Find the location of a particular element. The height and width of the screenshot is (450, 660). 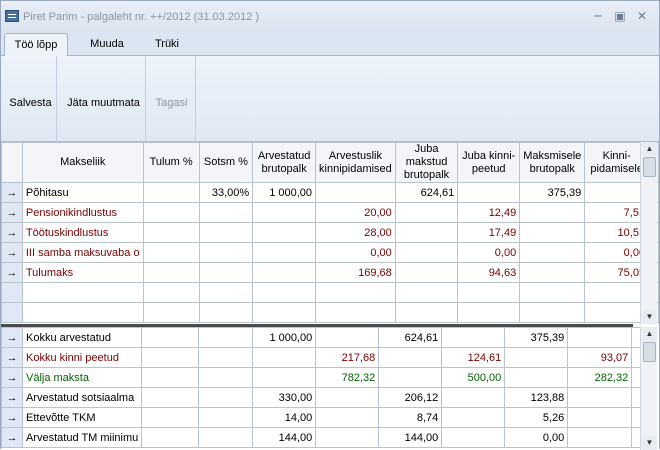

table-cell: 169,68 is located at coordinates (355, 272).